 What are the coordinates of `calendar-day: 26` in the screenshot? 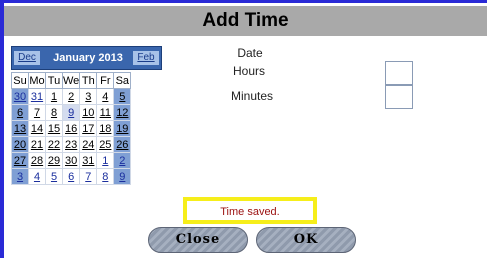 It's located at (122, 144).